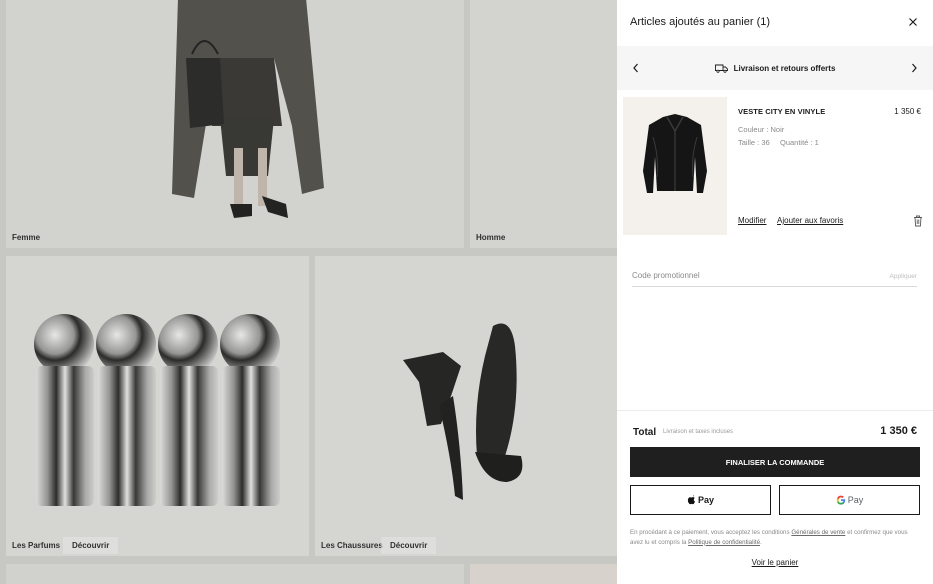 Image resolution: width=933 pixels, height=584 pixels. I want to click on product-image, so click(675, 166).